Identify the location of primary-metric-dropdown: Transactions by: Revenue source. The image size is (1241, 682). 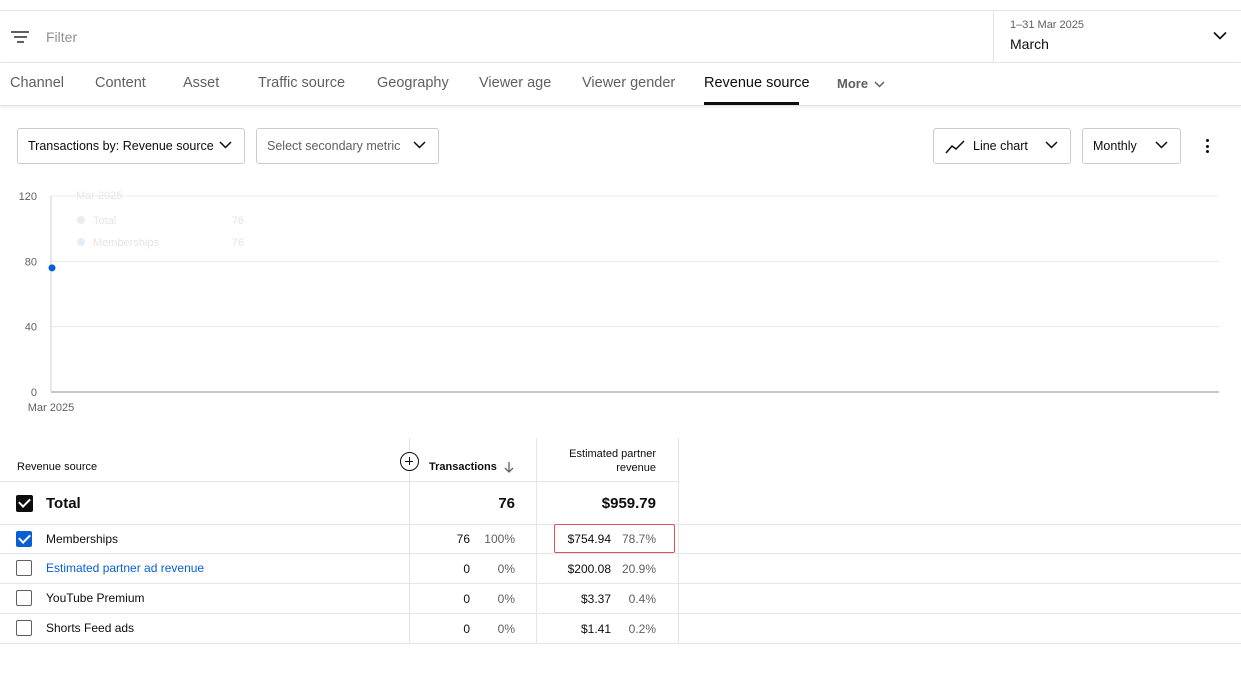
(131, 146).